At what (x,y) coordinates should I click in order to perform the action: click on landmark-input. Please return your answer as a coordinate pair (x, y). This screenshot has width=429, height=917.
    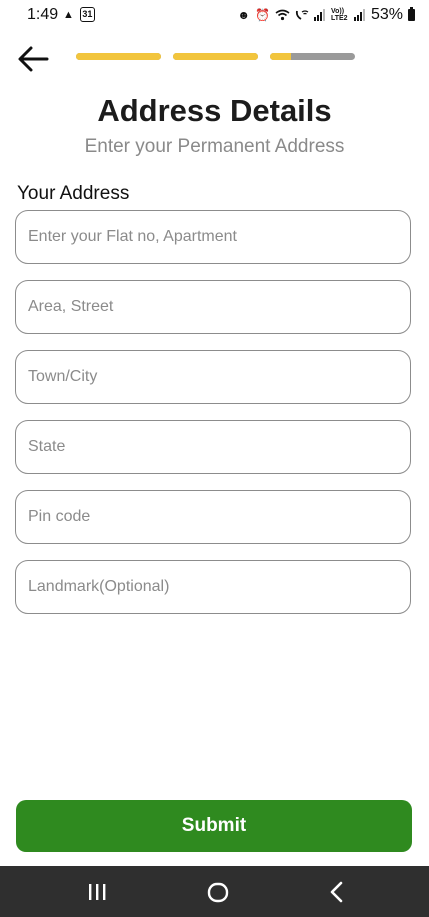
    Looking at the image, I should click on (213, 587).